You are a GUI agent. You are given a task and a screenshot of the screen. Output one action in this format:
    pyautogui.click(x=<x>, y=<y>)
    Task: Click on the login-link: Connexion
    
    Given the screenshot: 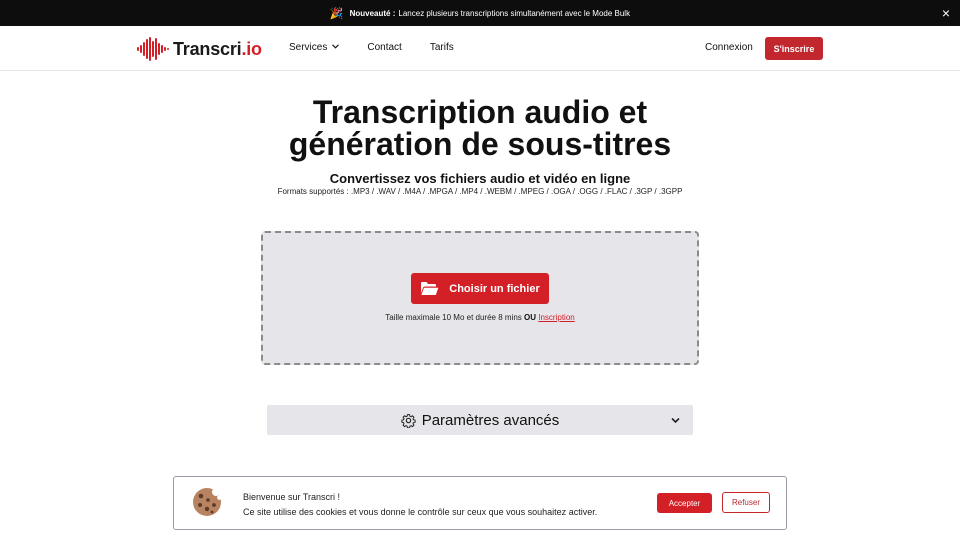 What is the action you would take?
    pyautogui.click(x=729, y=47)
    